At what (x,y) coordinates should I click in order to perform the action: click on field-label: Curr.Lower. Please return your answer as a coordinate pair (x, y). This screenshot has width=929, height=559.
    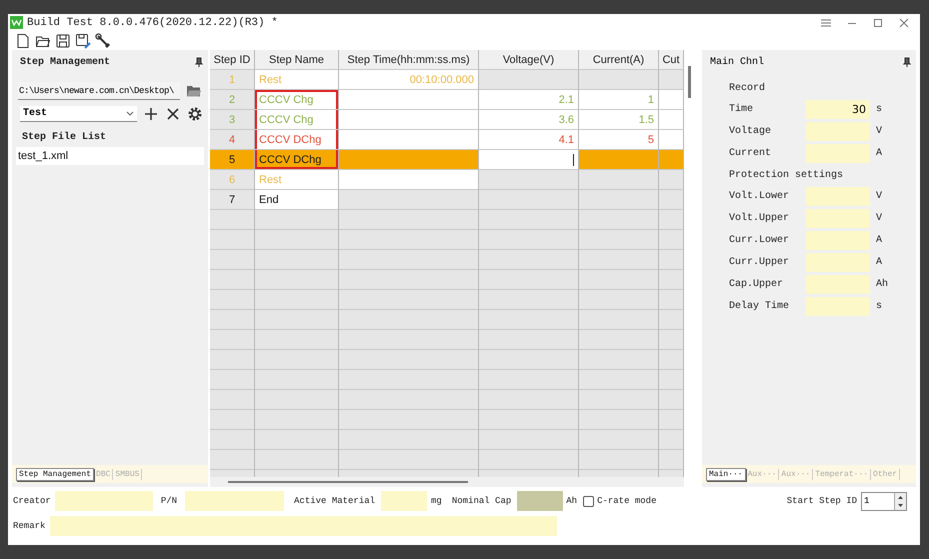
    Looking at the image, I should click on (759, 240).